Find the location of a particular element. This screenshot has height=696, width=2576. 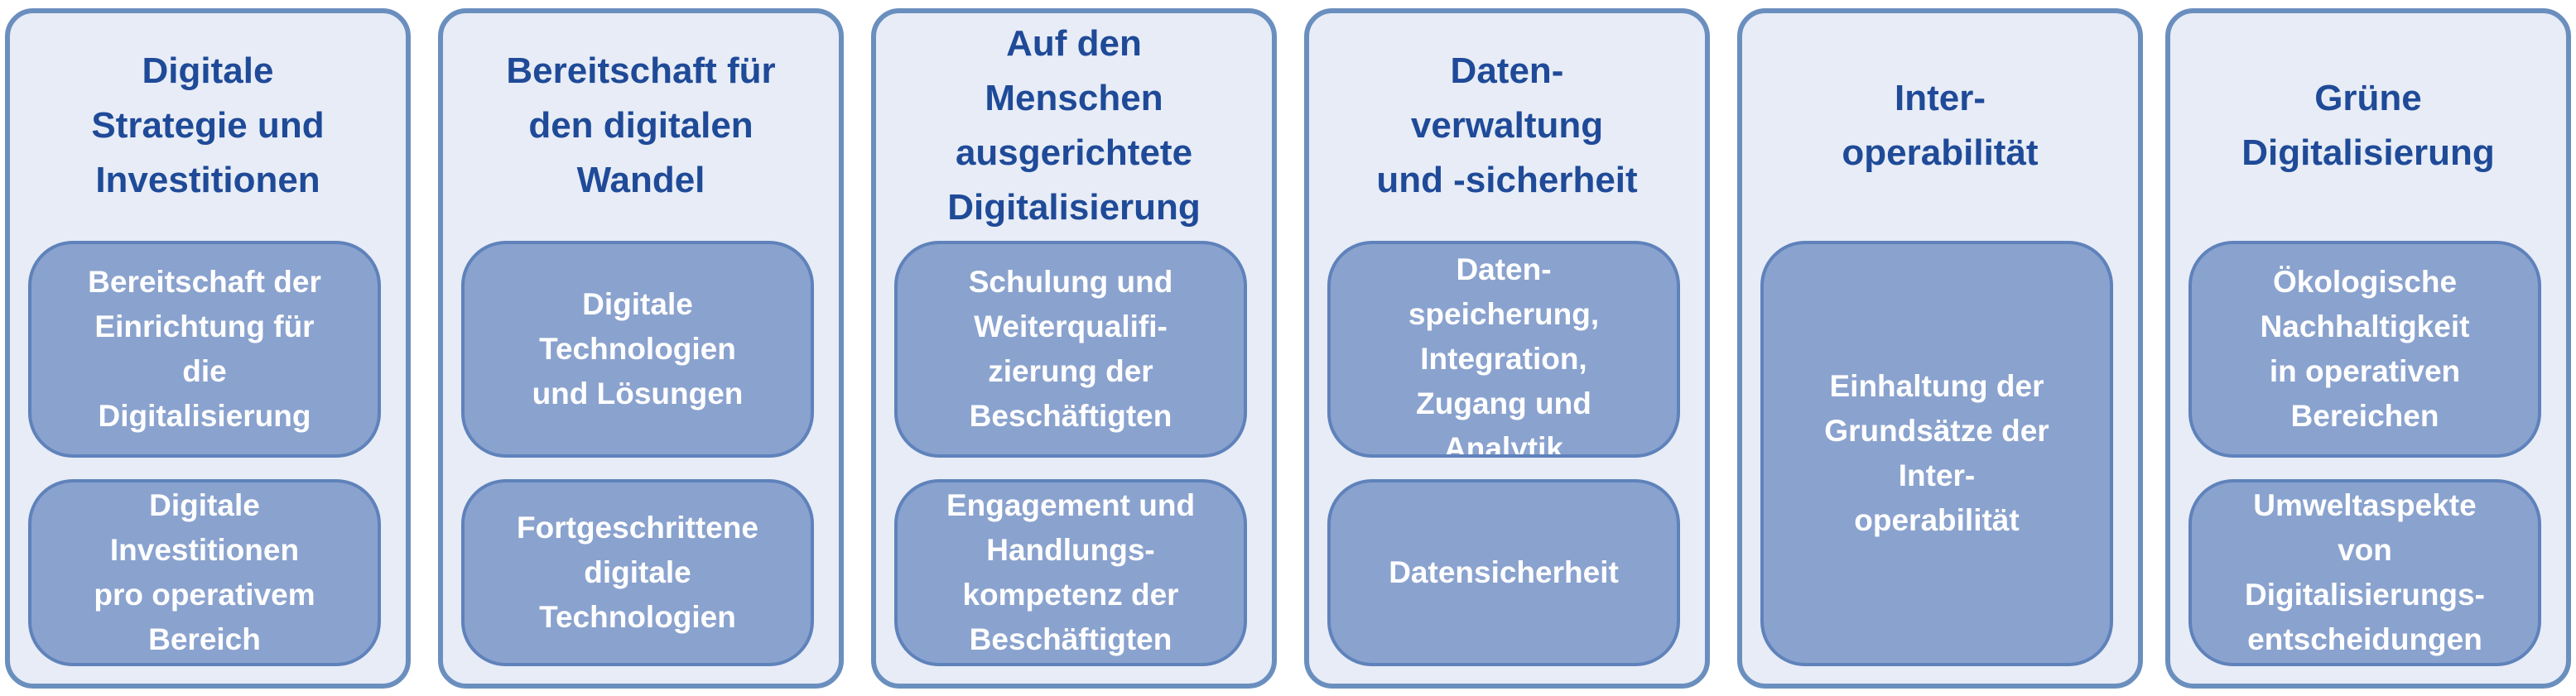

panel-title: Inter- operabilität is located at coordinates (1940, 125).